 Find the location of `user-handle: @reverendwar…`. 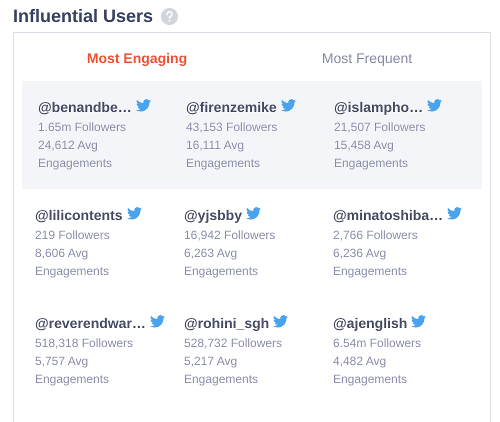

user-handle: @reverendwar… is located at coordinates (90, 323).